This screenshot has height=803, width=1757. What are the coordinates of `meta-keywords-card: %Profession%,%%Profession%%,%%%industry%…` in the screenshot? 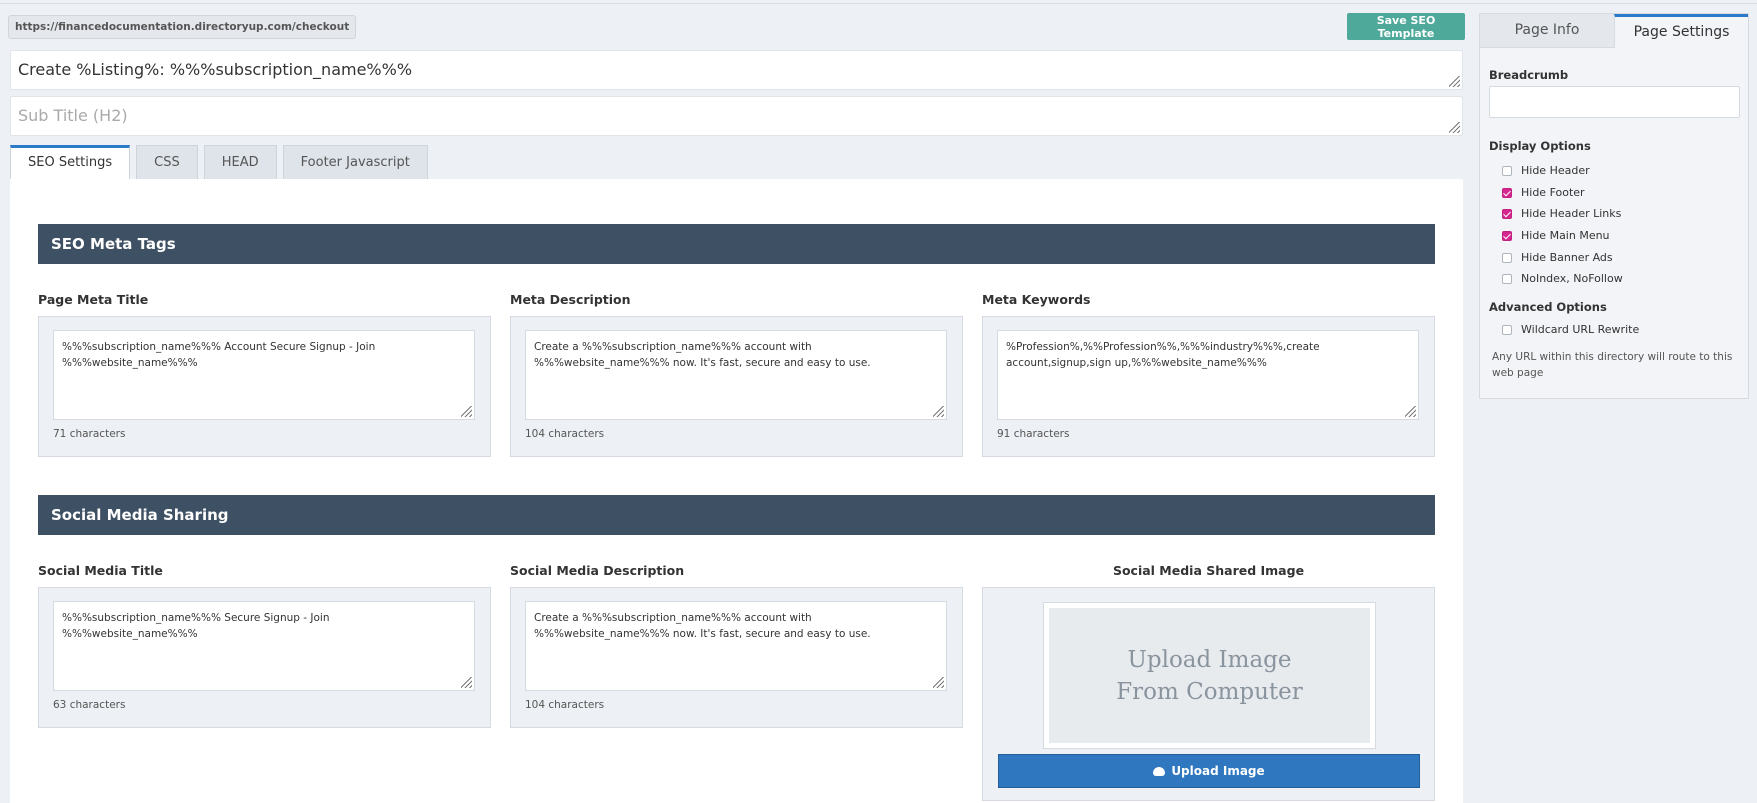 It's located at (1208, 386).